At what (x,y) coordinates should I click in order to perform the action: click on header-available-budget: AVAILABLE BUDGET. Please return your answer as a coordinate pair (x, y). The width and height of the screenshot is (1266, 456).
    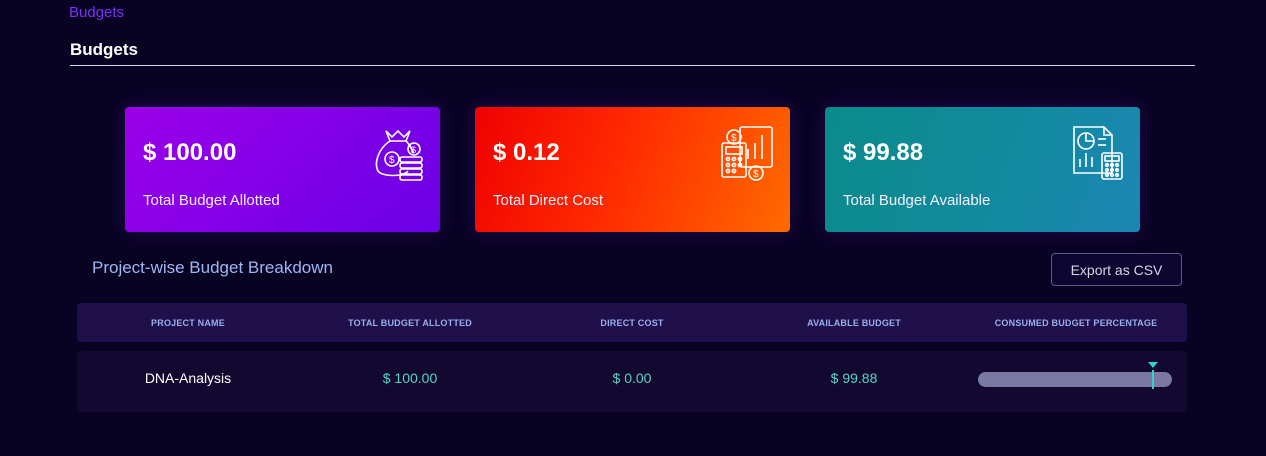
    Looking at the image, I should click on (854, 323).